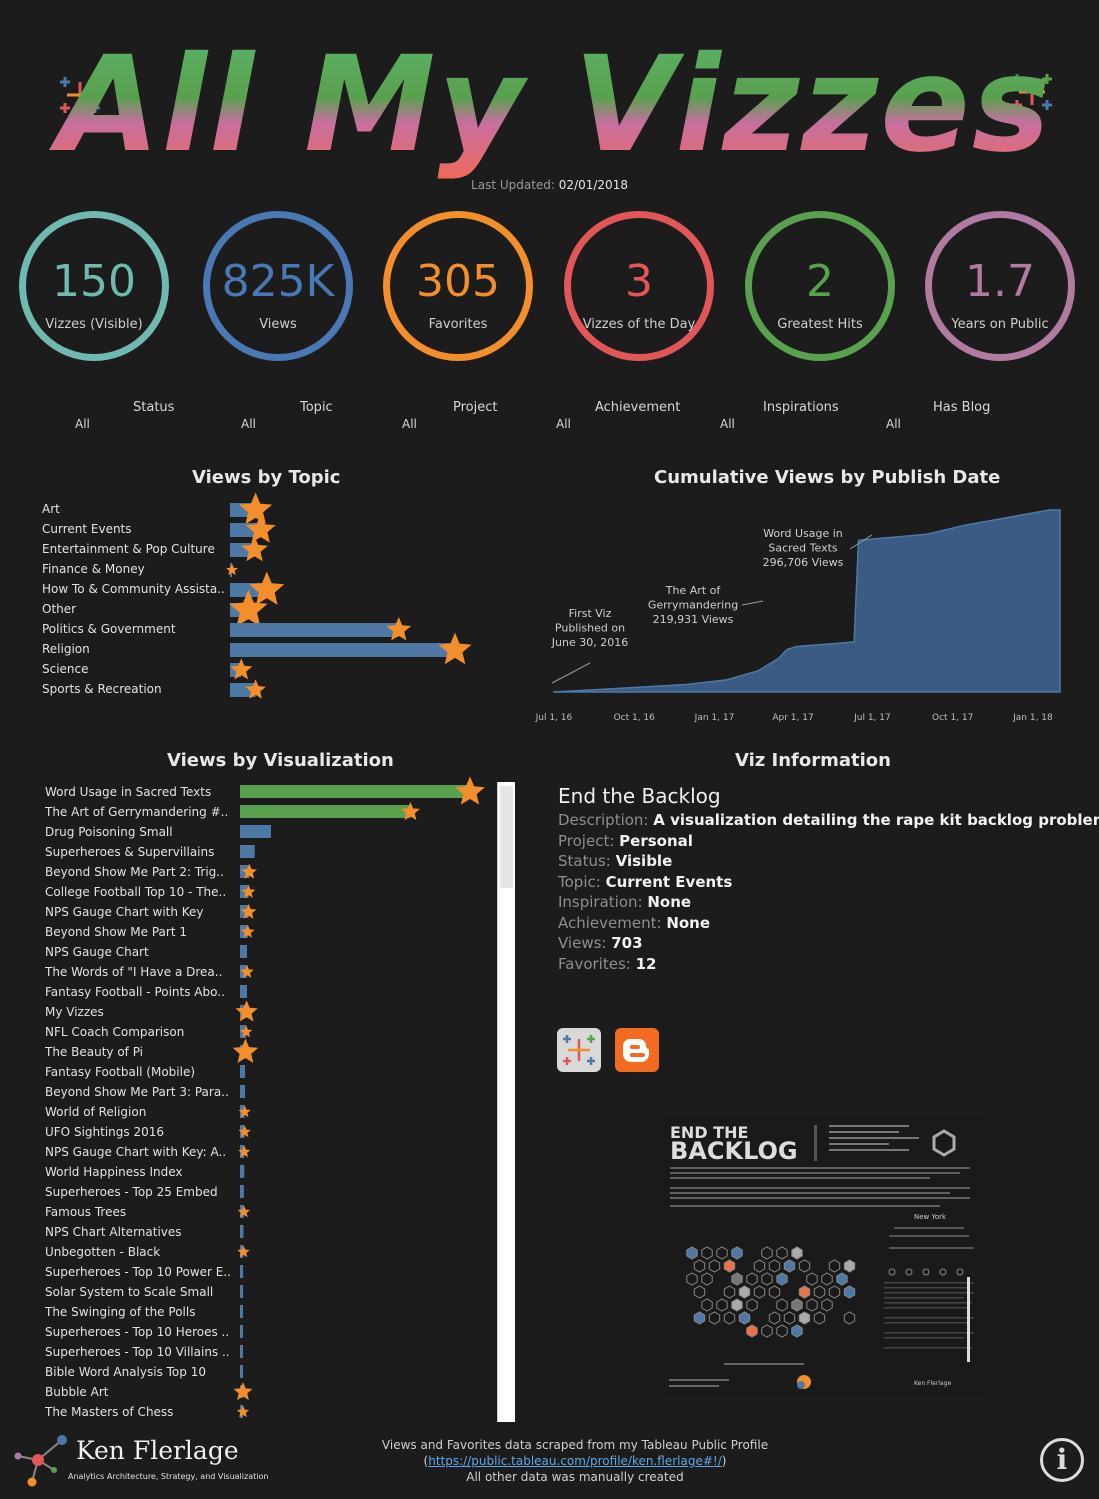  Describe the element at coordinates (506, 1102) in the screenshot. I see `scrollbar` at that location.